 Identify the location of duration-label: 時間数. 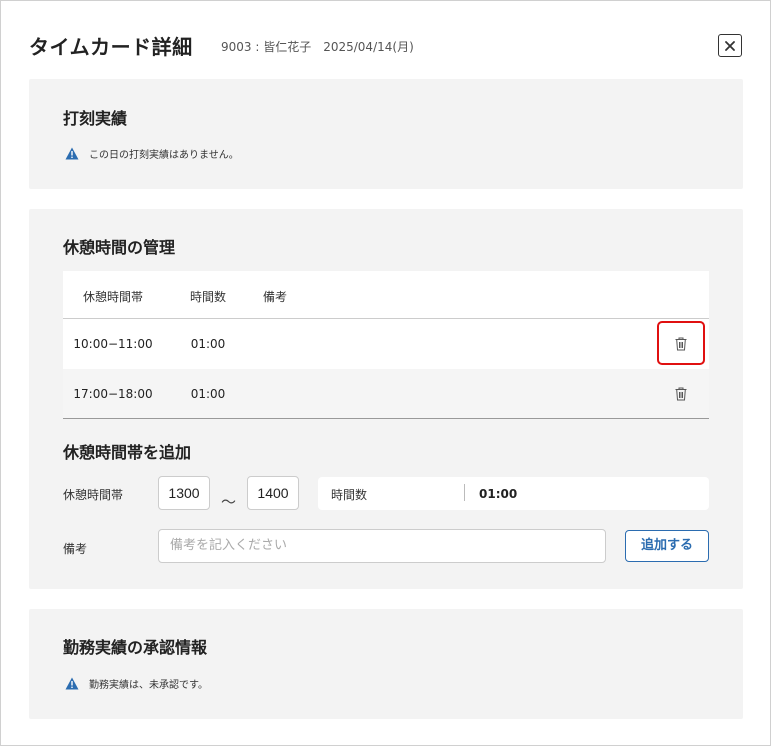
(349, 495).